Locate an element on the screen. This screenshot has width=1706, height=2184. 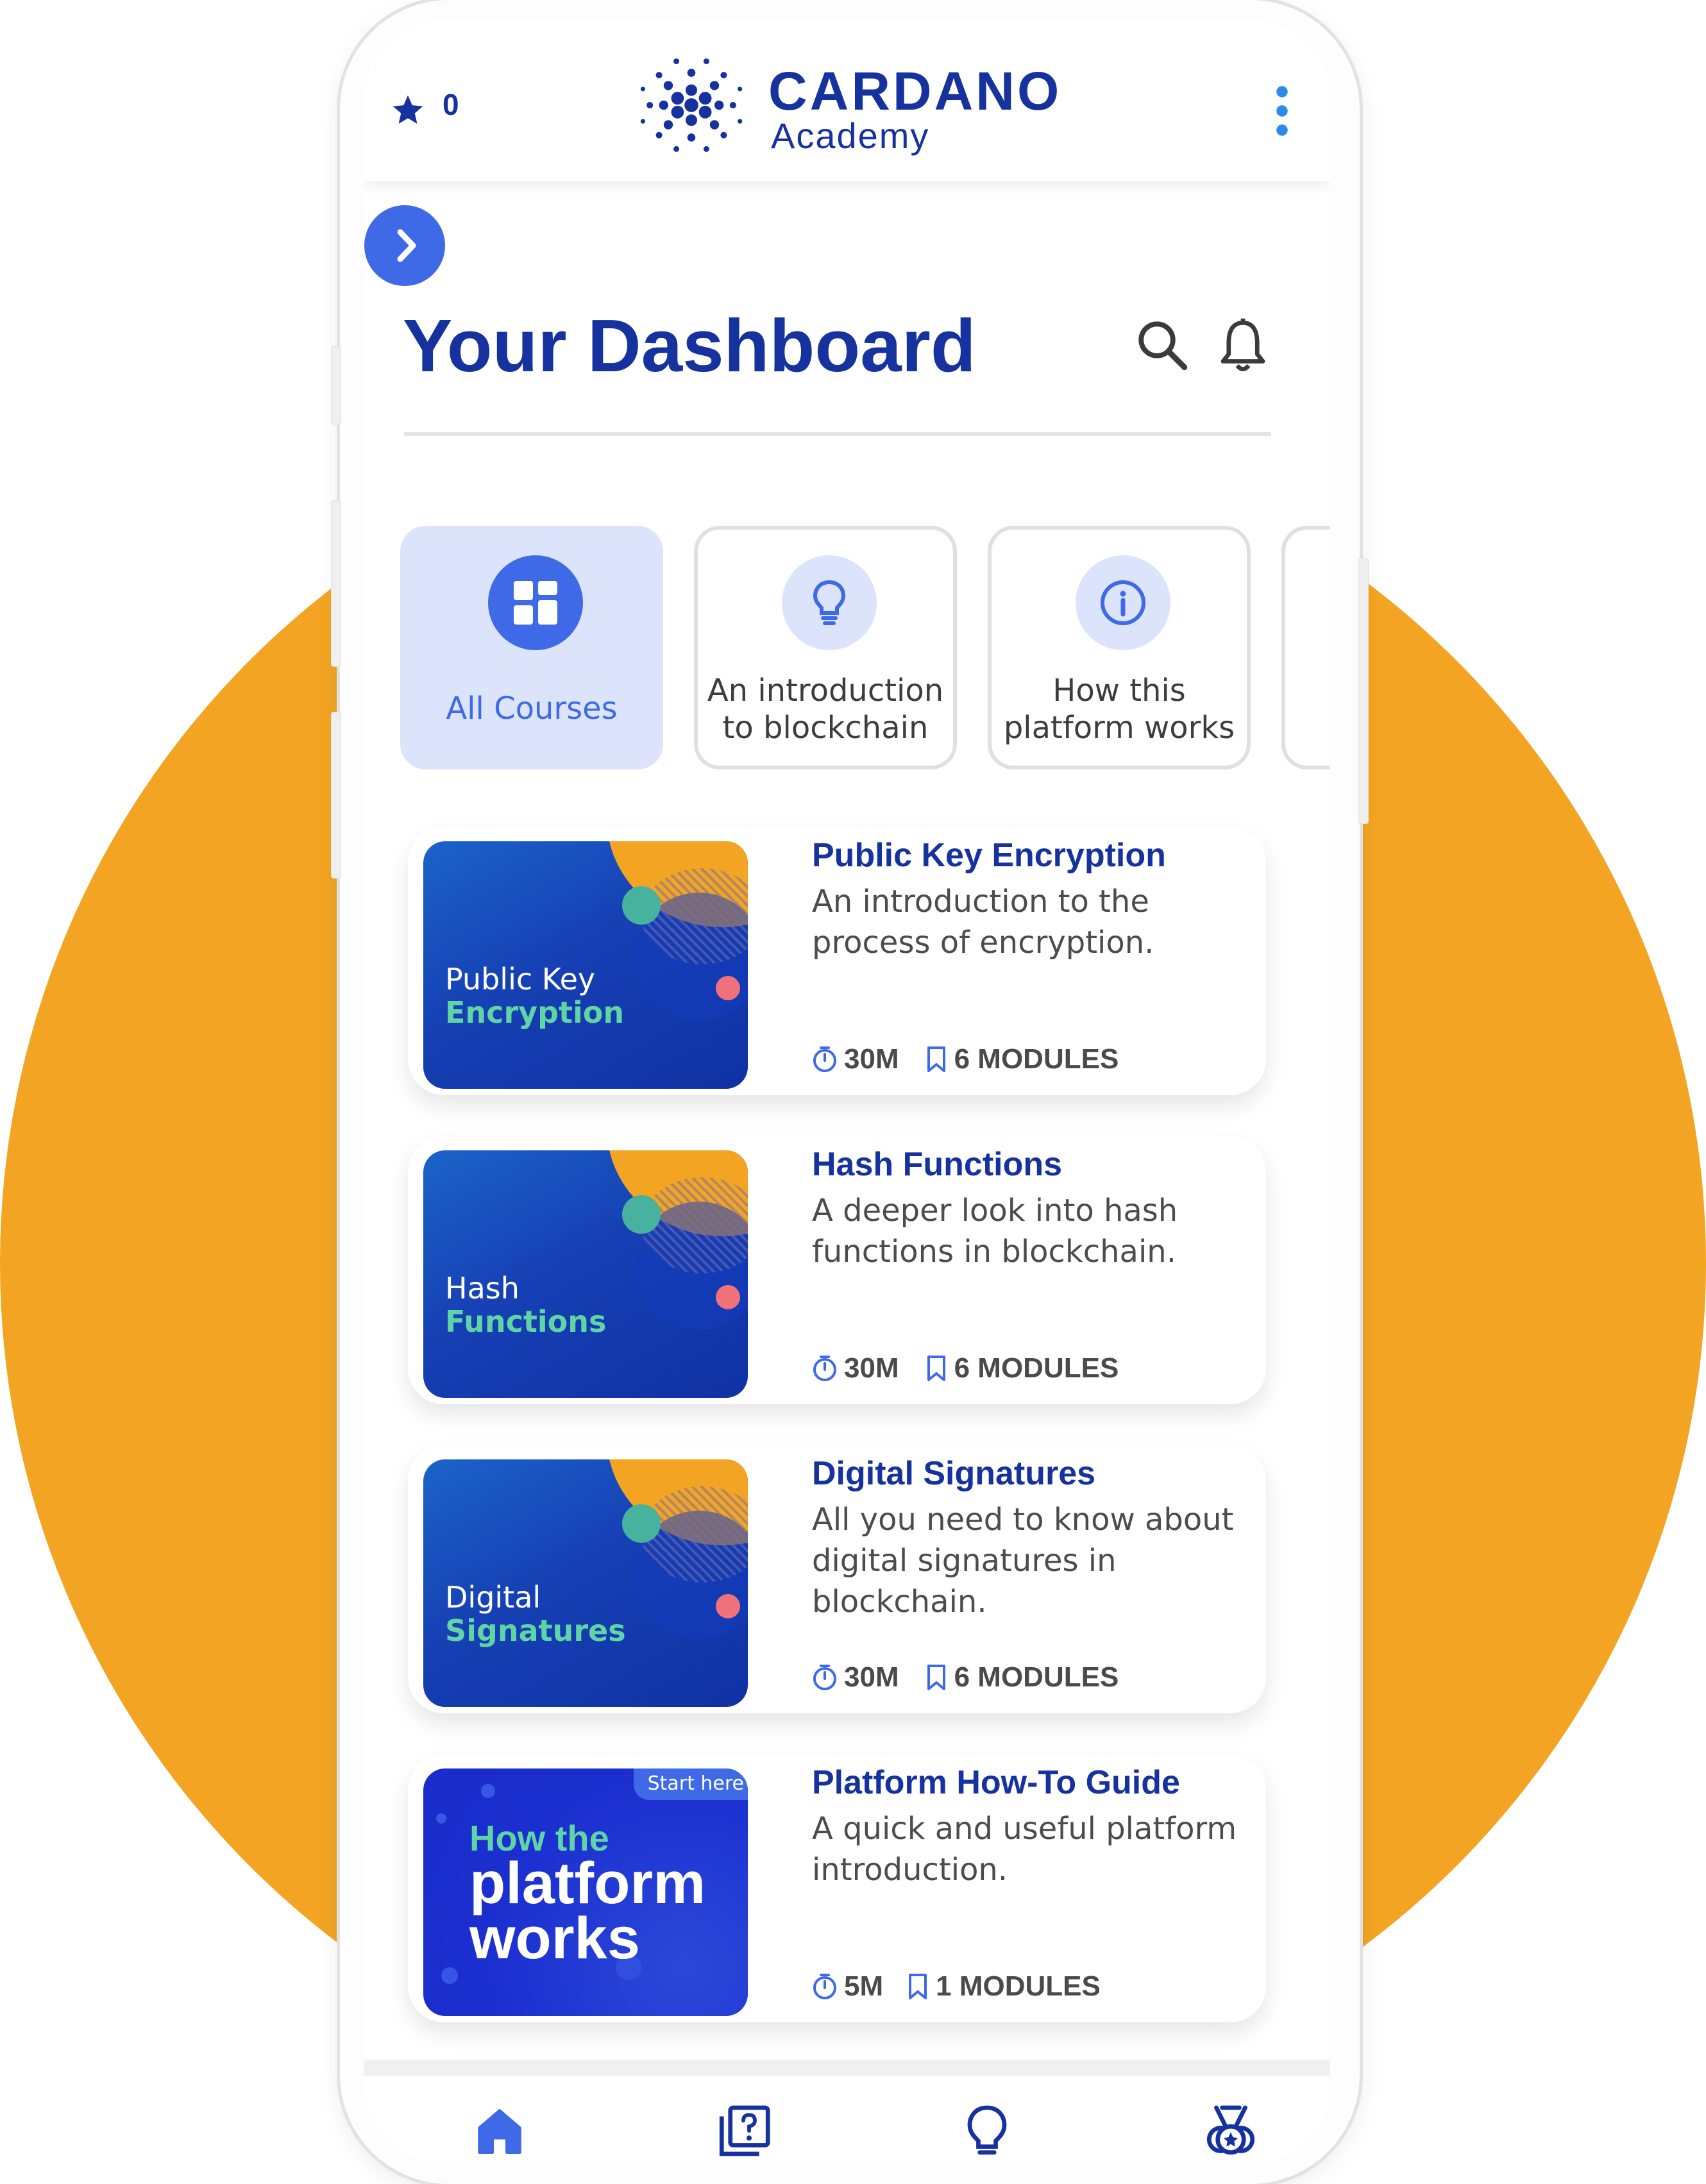
cardano-logo-icon is located at coordinates (691, 105).